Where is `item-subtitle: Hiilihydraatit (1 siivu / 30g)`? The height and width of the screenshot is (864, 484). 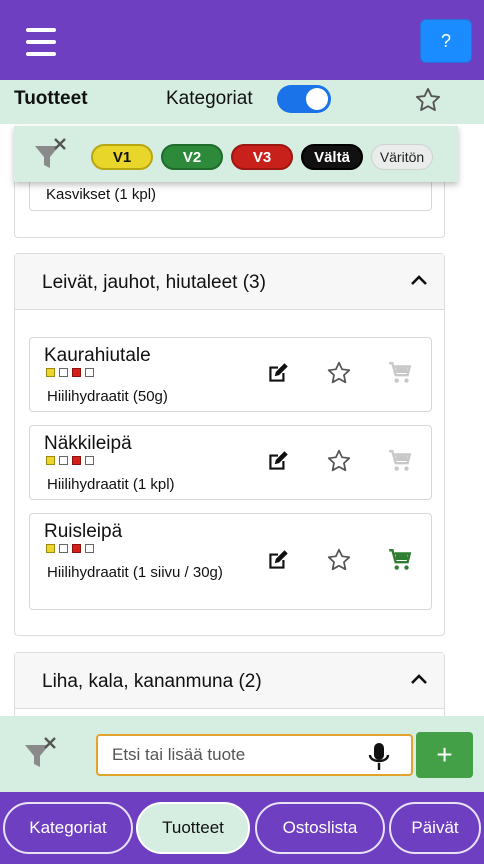 item-subtitle: Hiilihydraatit (1 siivu / 30g) is located at coordinates (135, 572).